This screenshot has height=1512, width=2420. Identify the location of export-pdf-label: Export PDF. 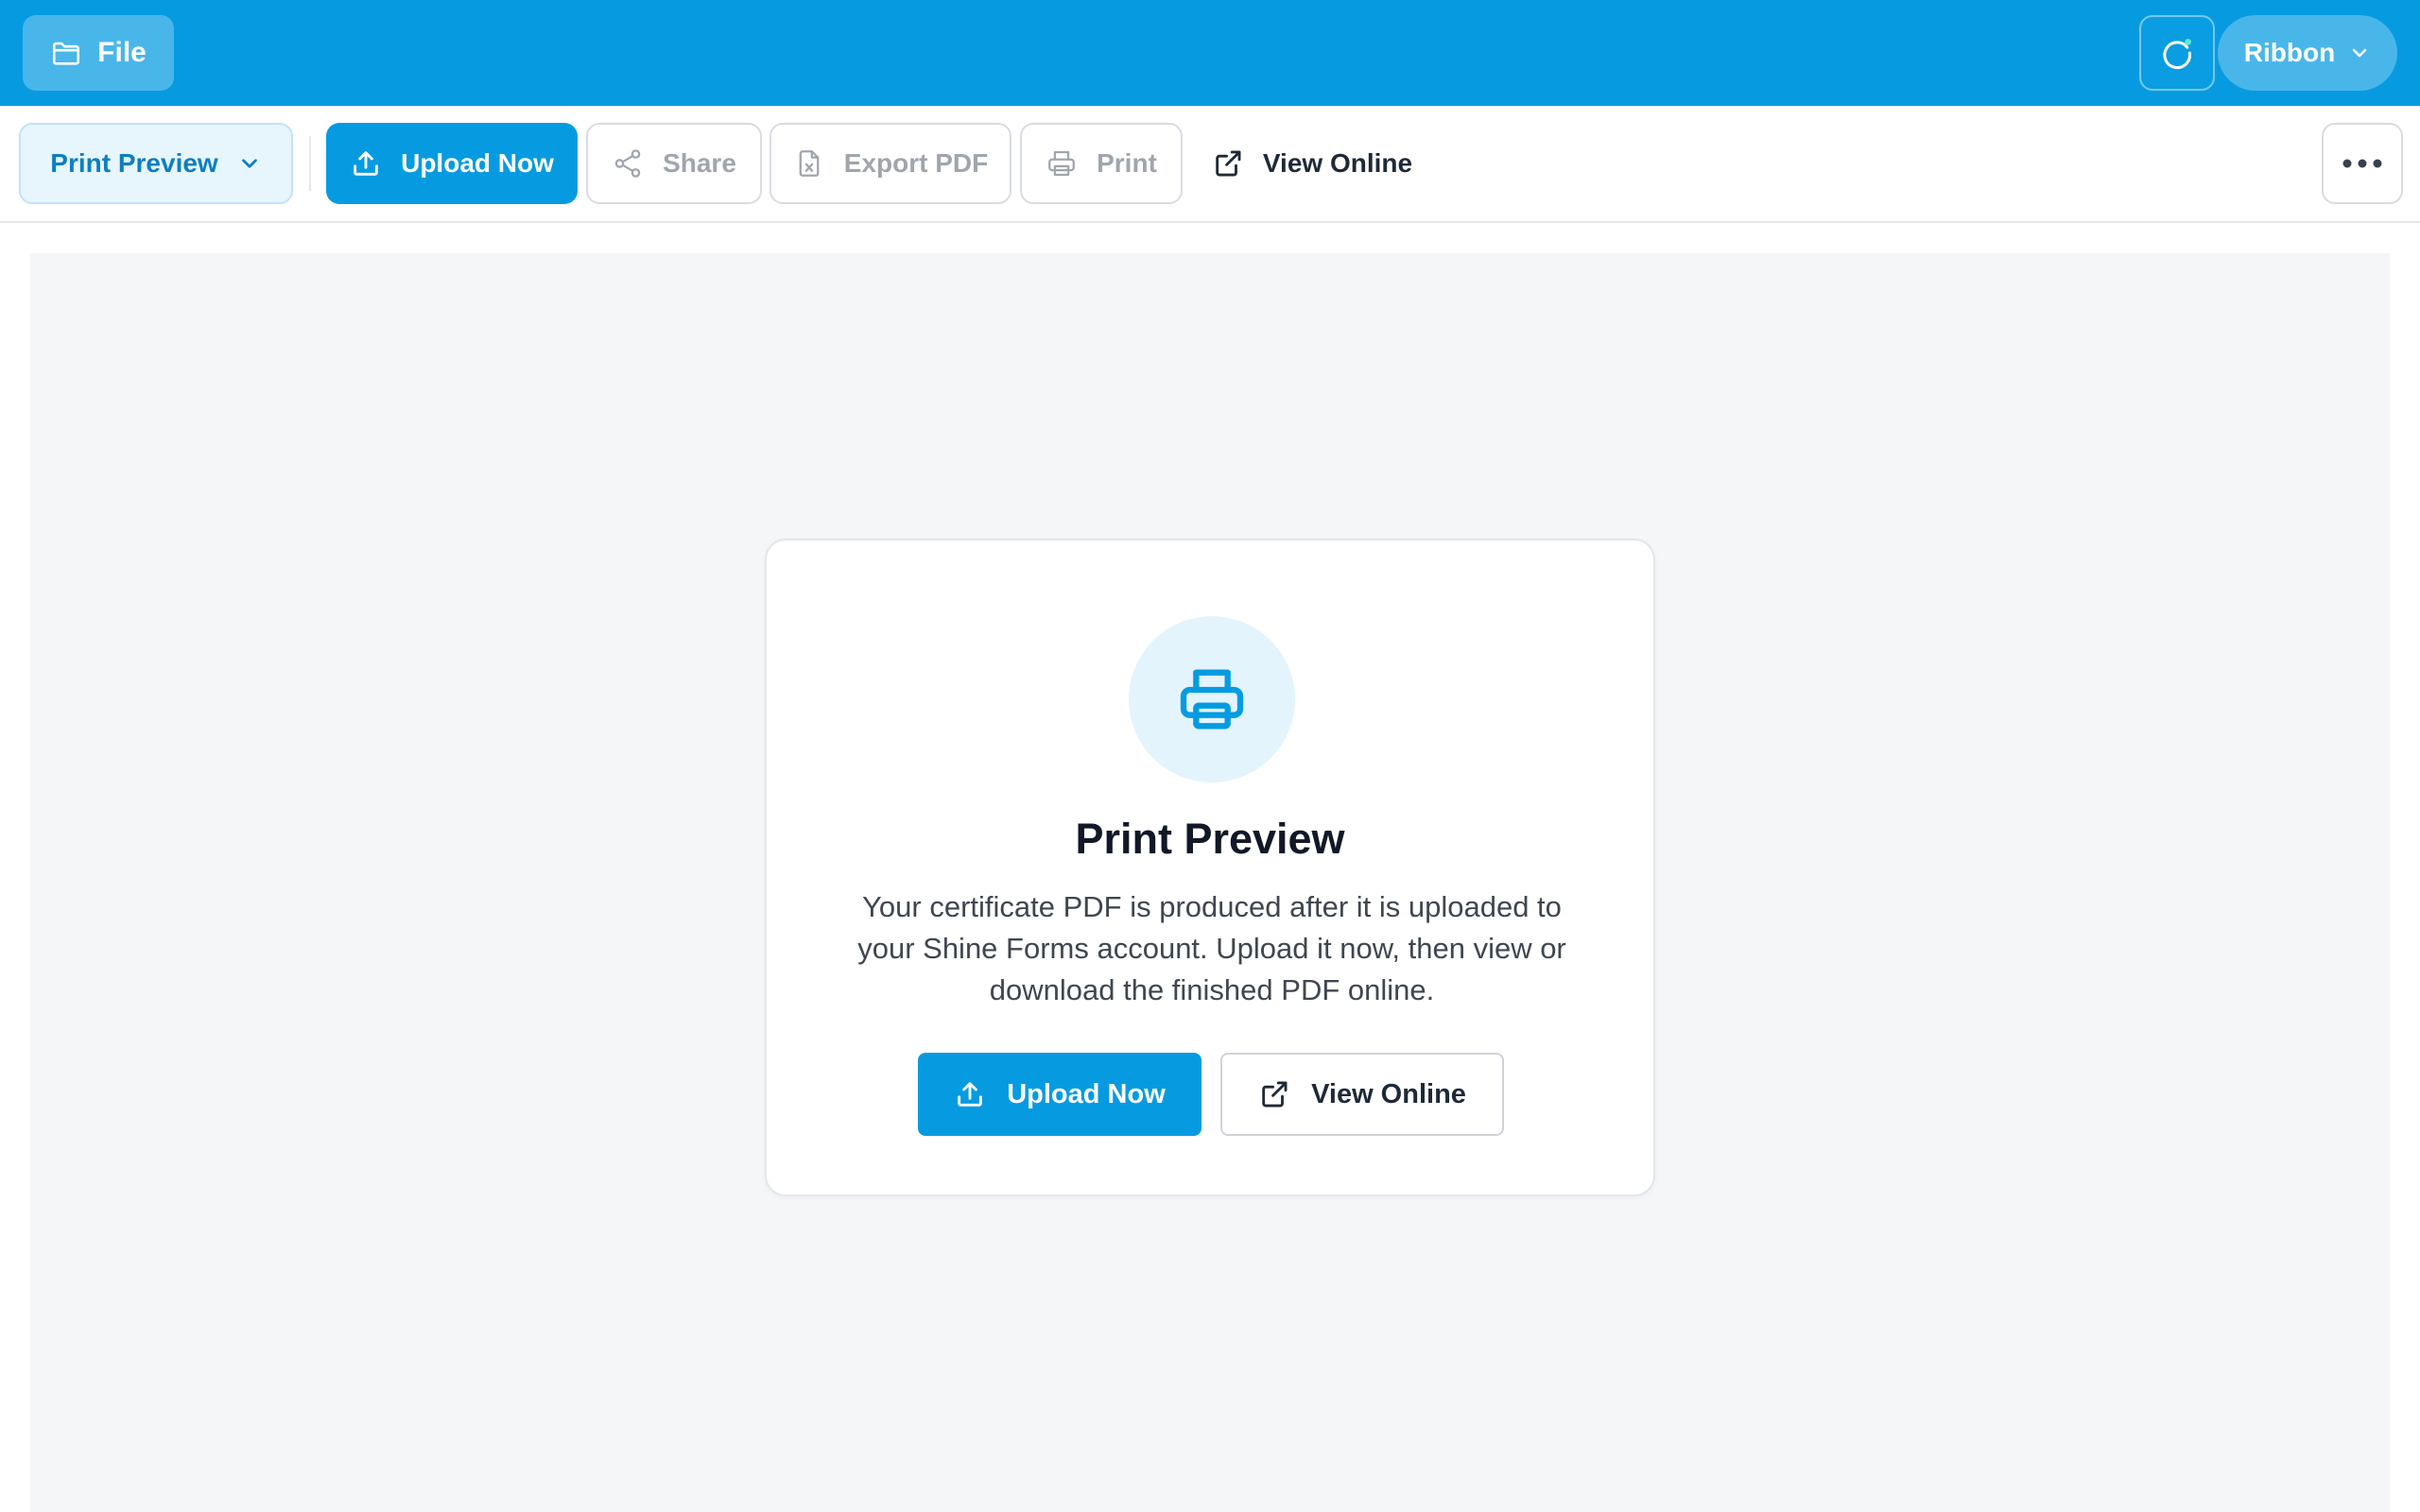
(916, 163).